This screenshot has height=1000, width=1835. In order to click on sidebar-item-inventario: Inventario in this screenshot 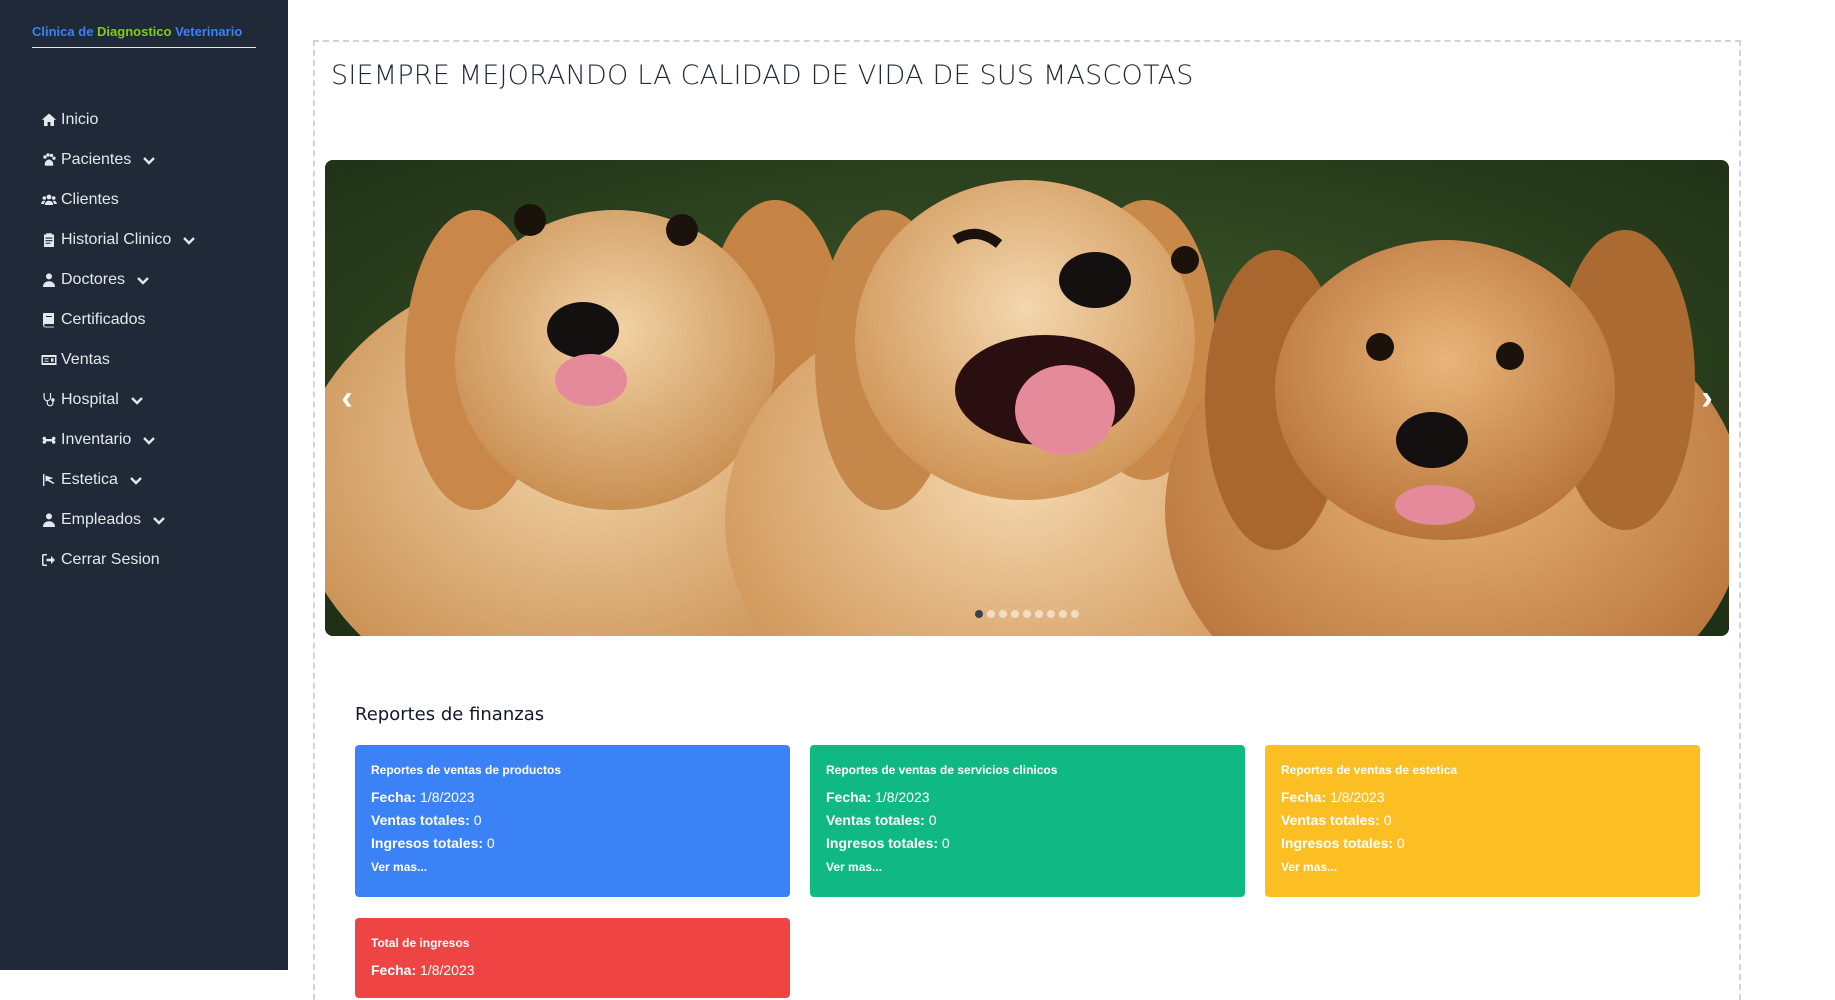, I will do `click(118, 440)`.